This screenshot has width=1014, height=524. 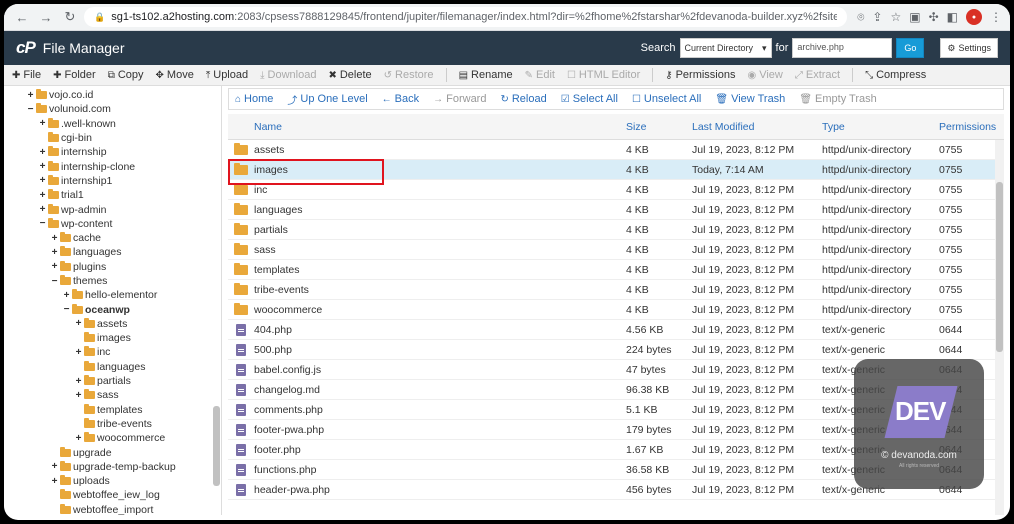 I want to click on table-scrollbar, so click(x=999, y=327).